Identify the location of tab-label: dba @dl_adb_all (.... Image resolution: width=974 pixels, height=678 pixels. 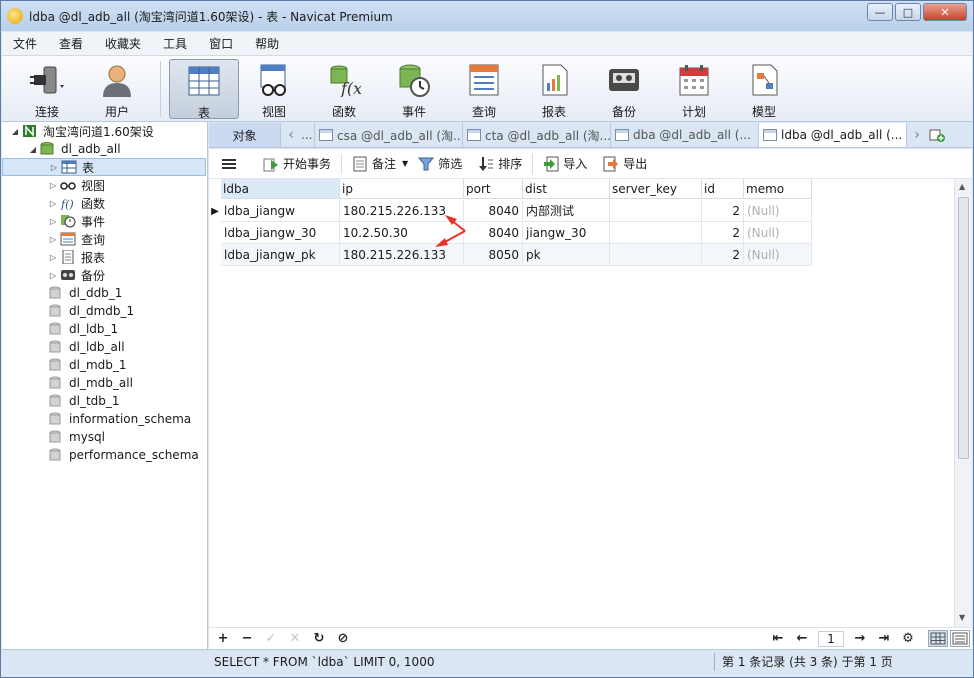
(692, 135).